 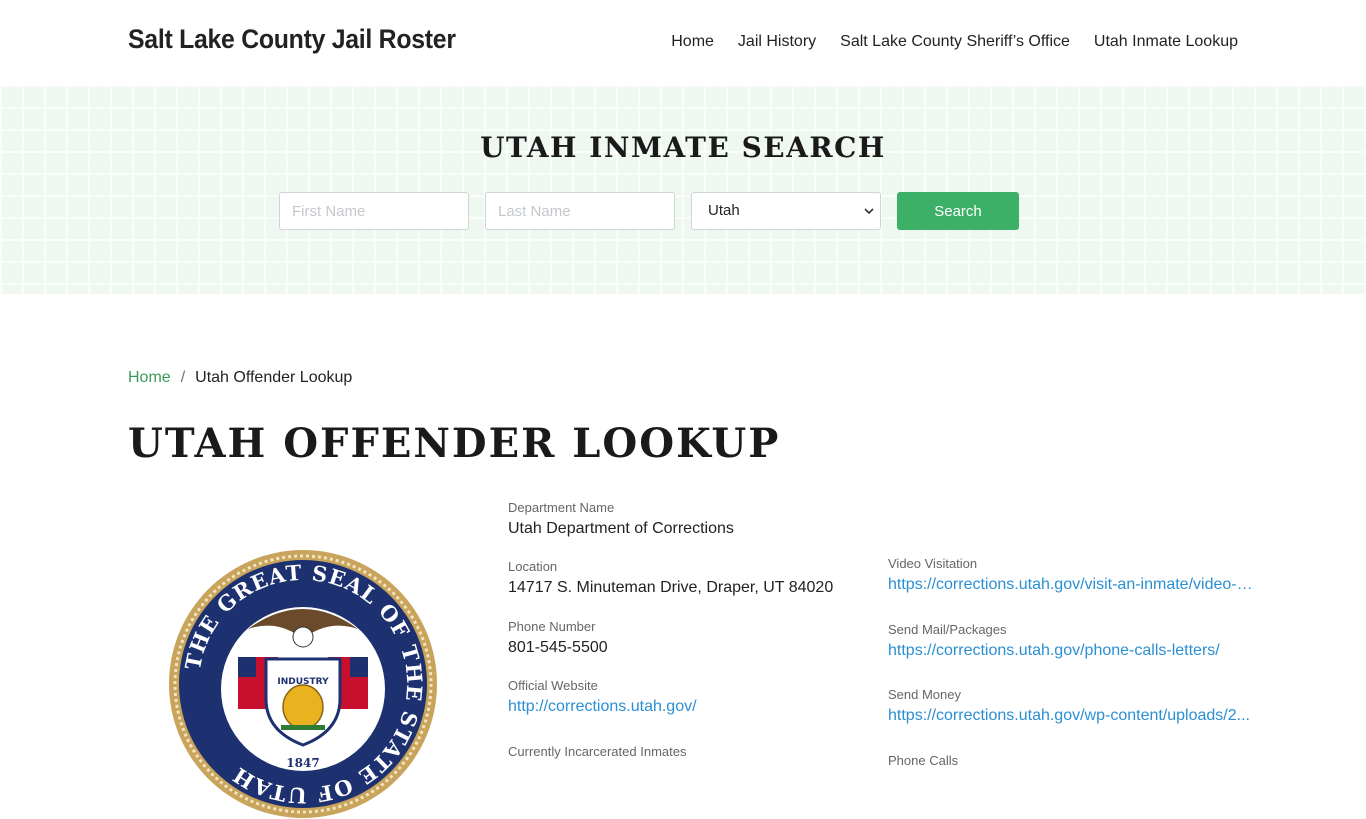 What do you see at coordinates (558, 647) in the screenshot?
I see `field-value: 801-545-5500` at bounding box center [558, 647].